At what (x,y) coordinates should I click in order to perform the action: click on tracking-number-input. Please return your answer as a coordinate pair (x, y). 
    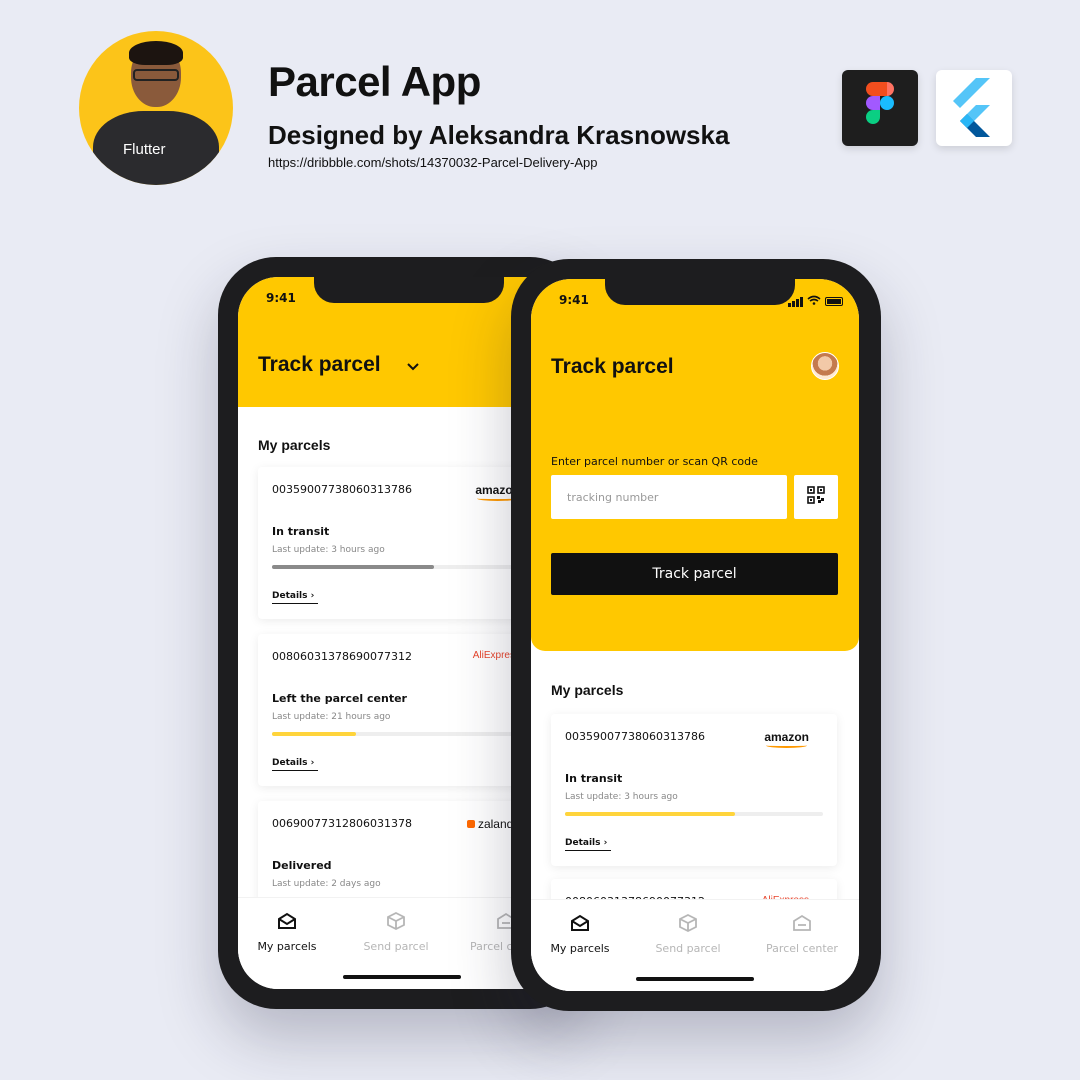
    Looking at the image, I should click on (669, 497).